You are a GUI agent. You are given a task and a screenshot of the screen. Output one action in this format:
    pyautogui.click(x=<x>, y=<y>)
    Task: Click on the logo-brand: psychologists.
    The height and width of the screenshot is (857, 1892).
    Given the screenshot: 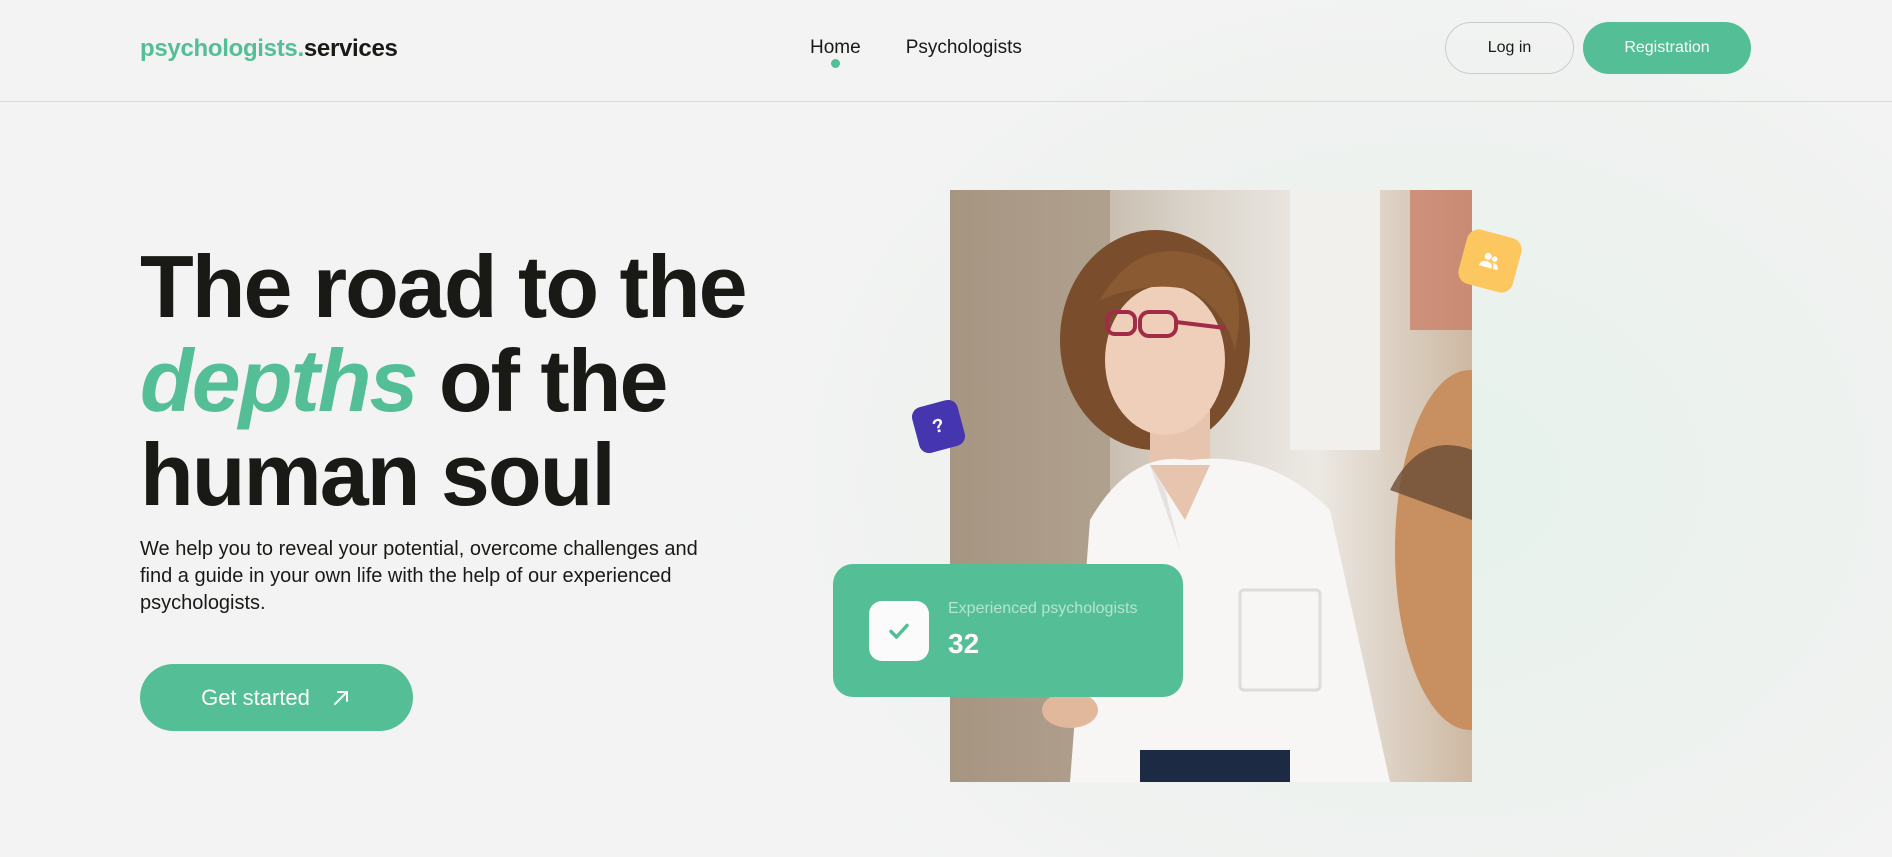 What is the action you would take?
    pyautogui.click(x=222, y=48)
    